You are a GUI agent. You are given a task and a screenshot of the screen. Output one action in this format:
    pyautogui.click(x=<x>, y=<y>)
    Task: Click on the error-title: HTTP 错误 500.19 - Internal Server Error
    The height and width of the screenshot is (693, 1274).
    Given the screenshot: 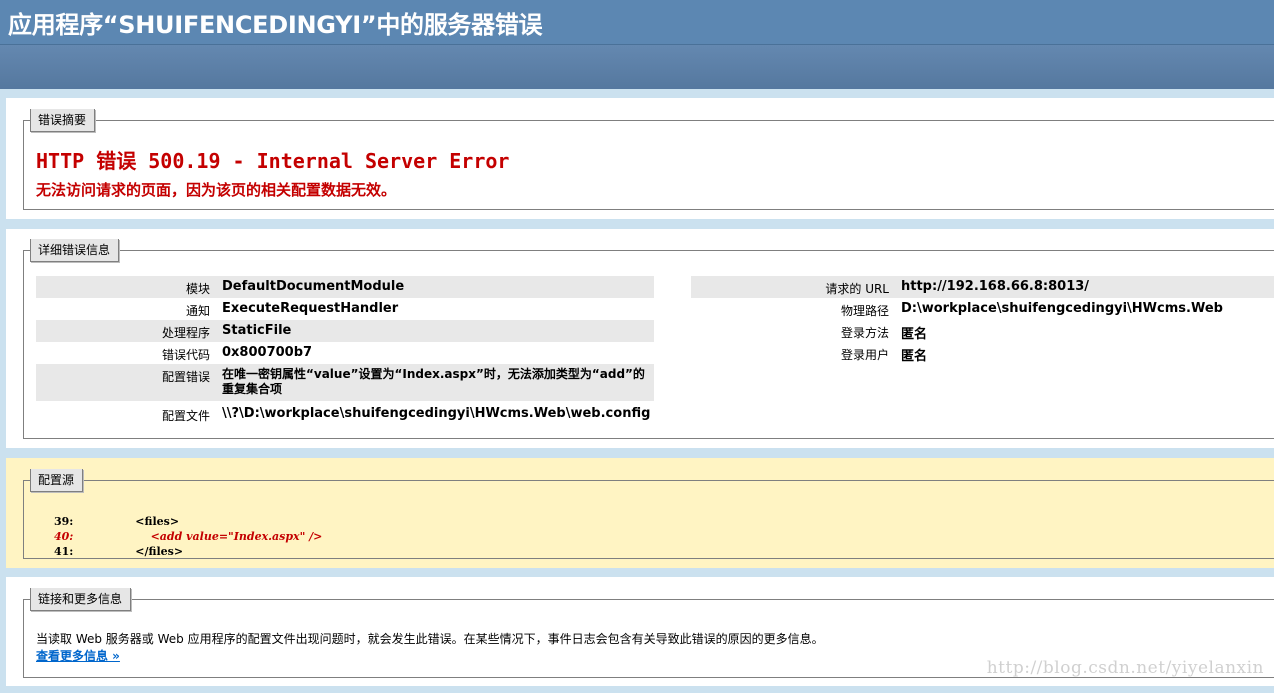 What is the action you would take?
    pyautogui.click(x=273, y=161)
    